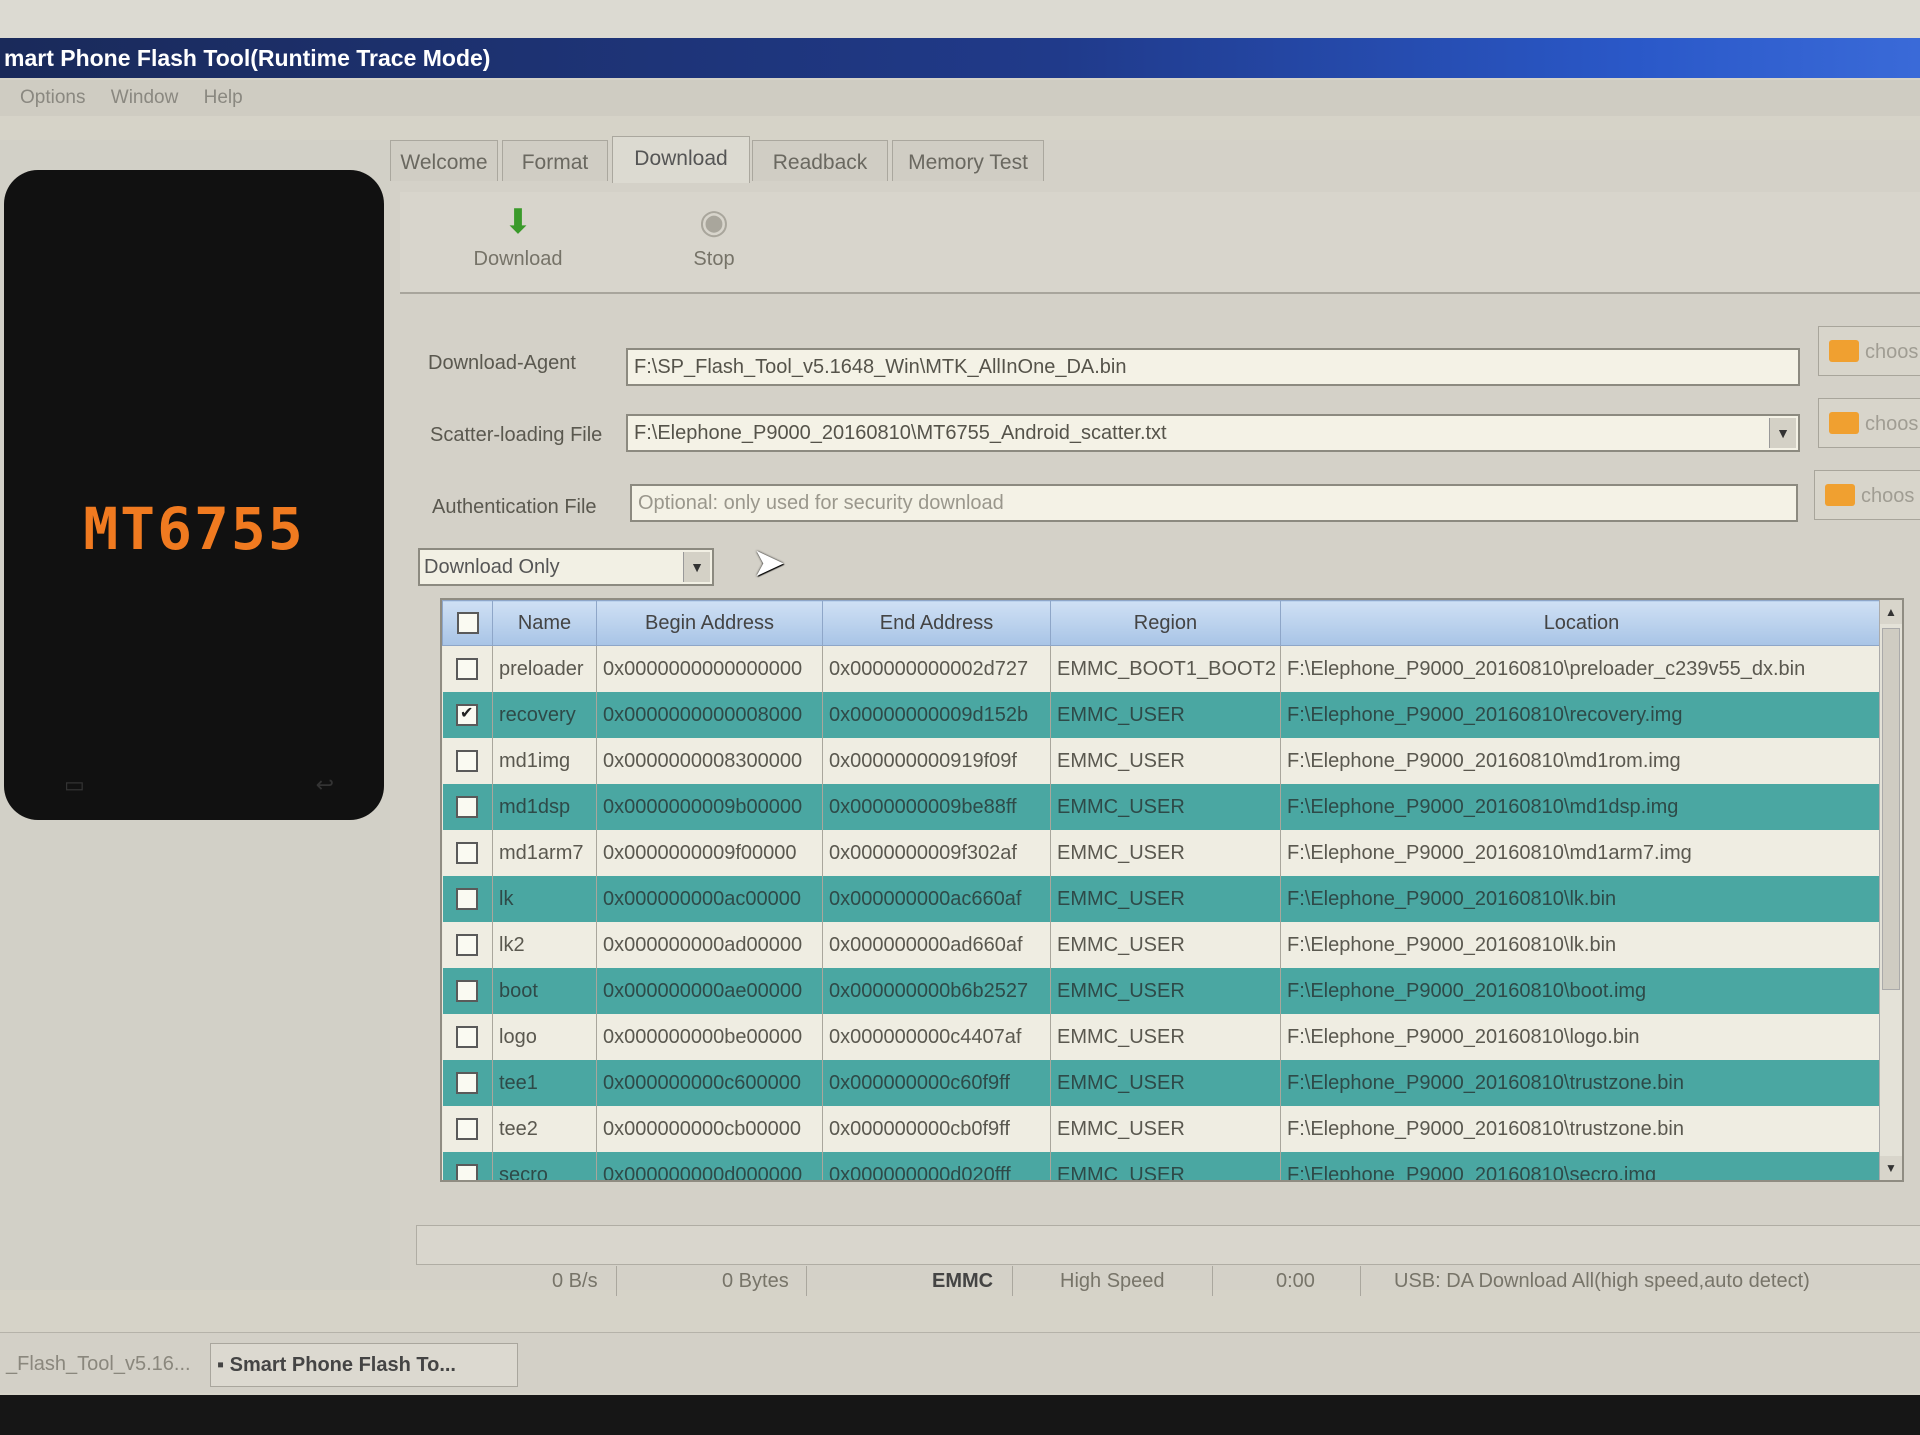 This screenshot has width=1920, height=1435. What do you see at coordinates (709, 715) in the screenshot?
I see `cell-begin: 0x0000000000008000` at bounding box center [709, 715].